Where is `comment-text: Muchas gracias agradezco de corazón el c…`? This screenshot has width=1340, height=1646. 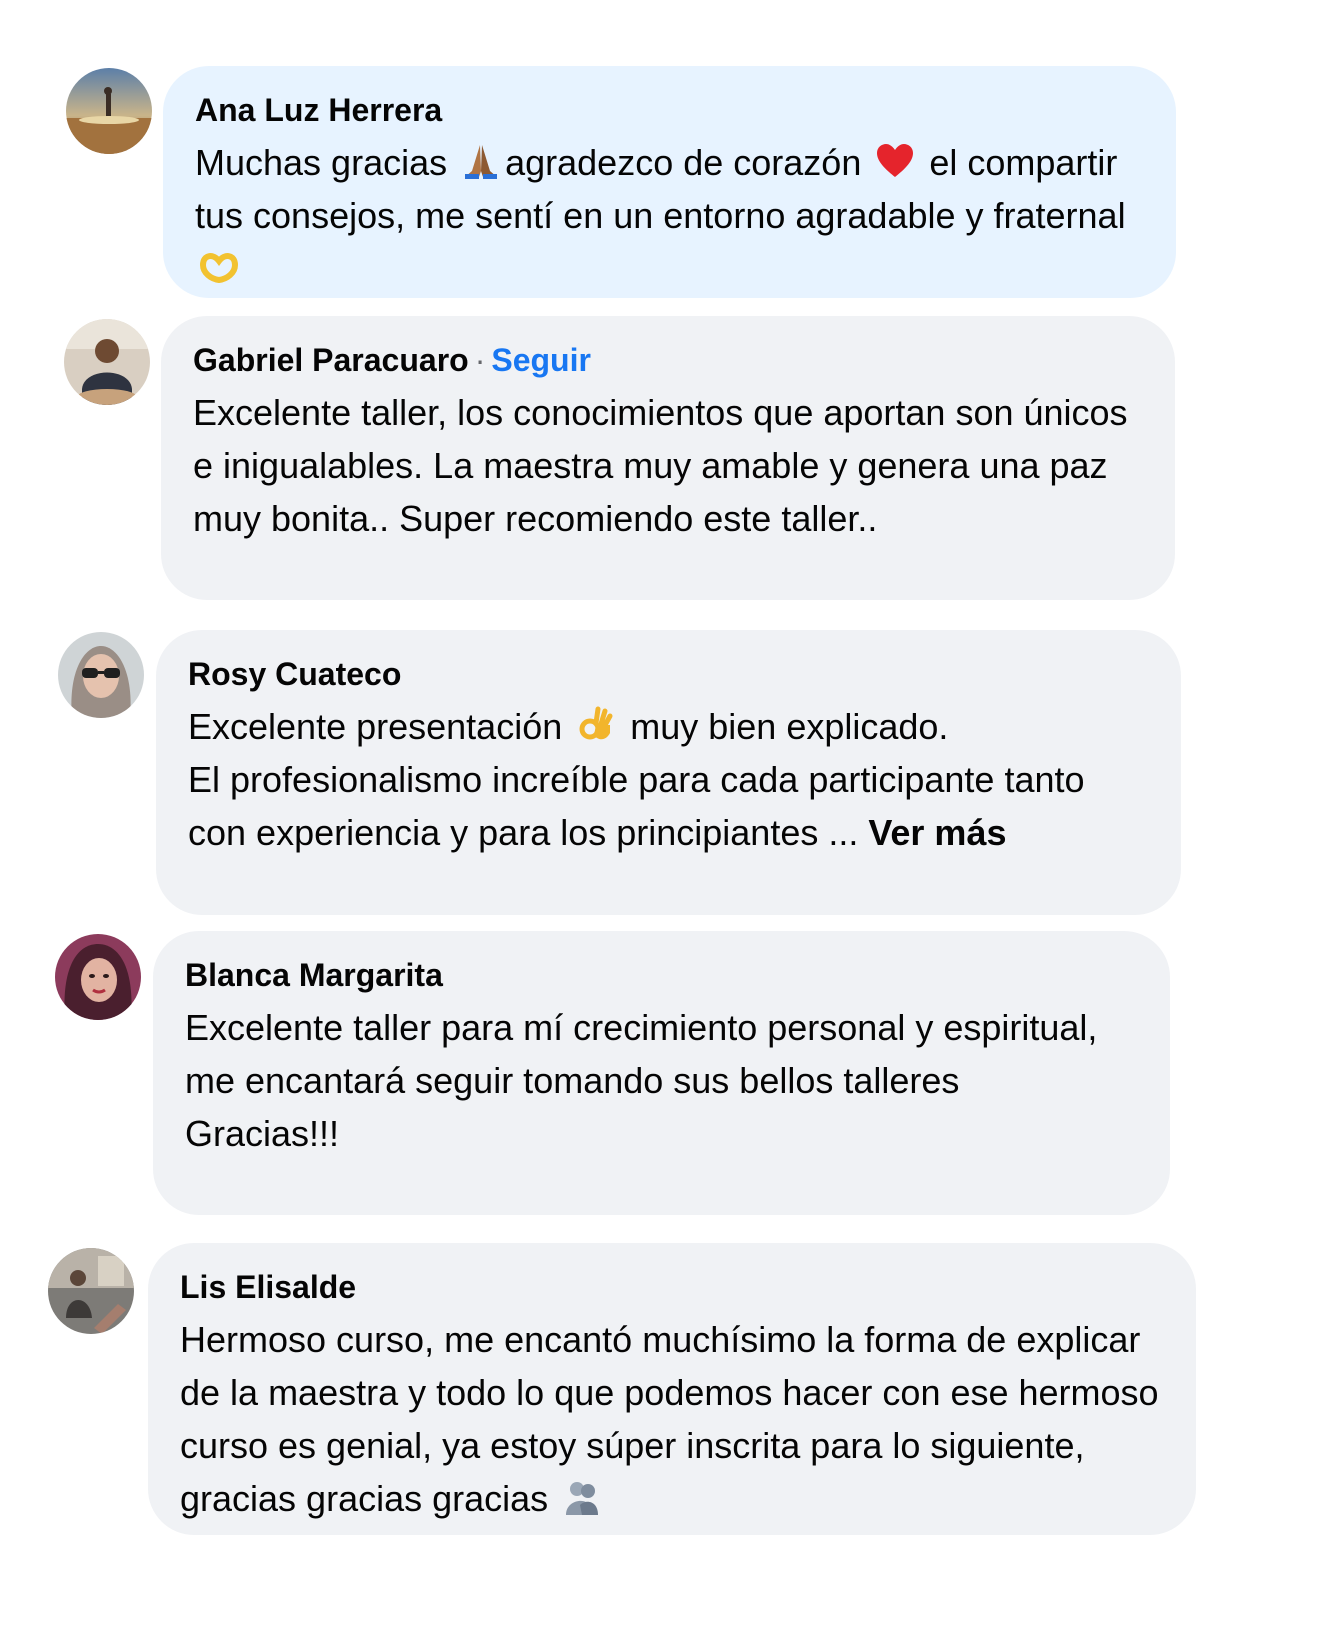 comment-text: Muchas gracias agradezco de corazón el c… is located at coordinates (669, 215).